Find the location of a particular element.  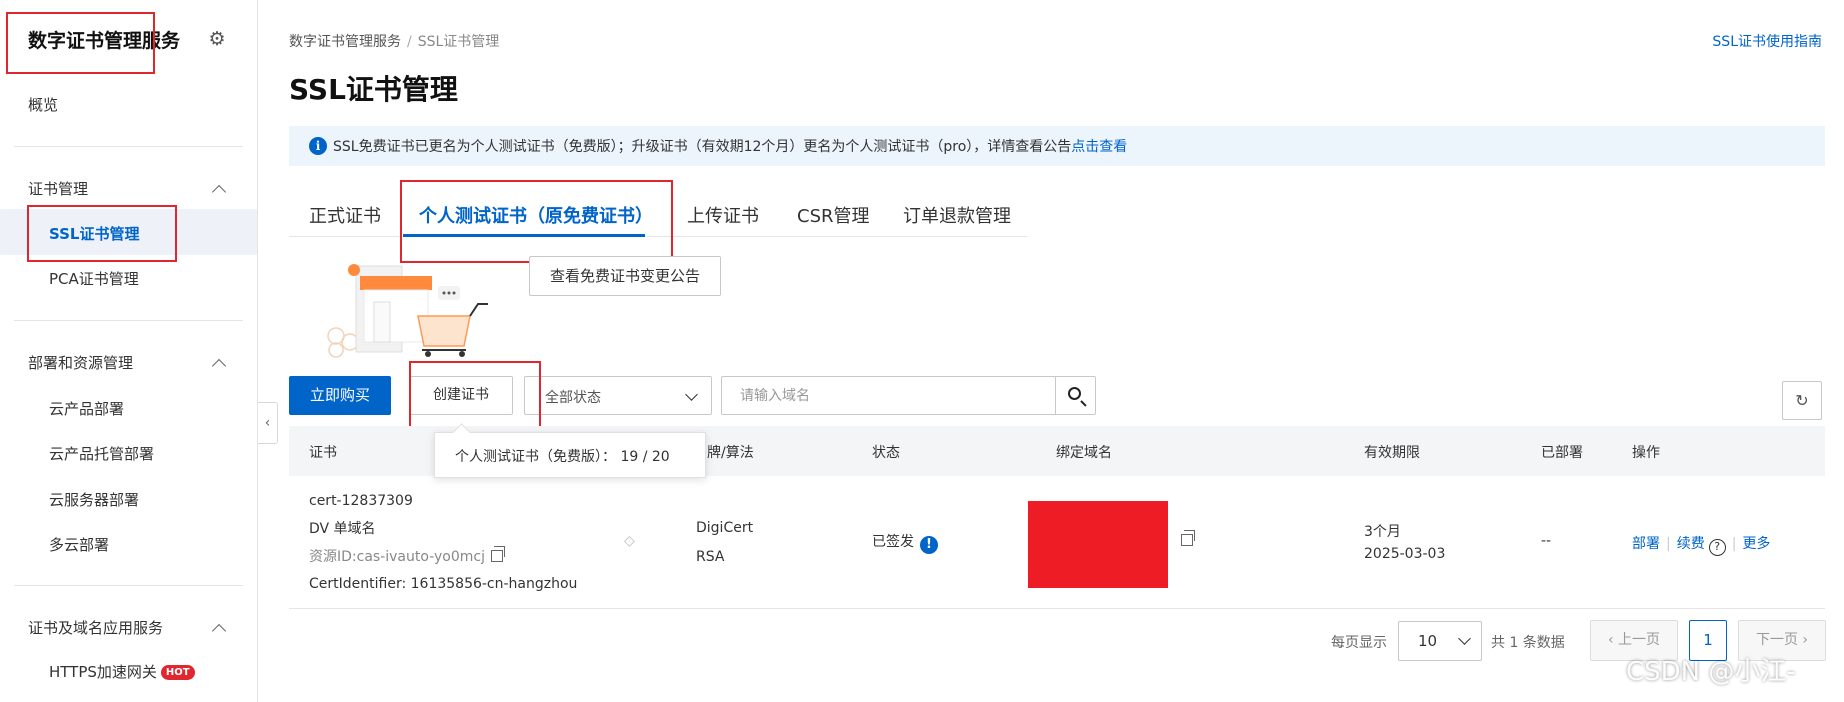

search-button is located at coordinates (1075, 395).